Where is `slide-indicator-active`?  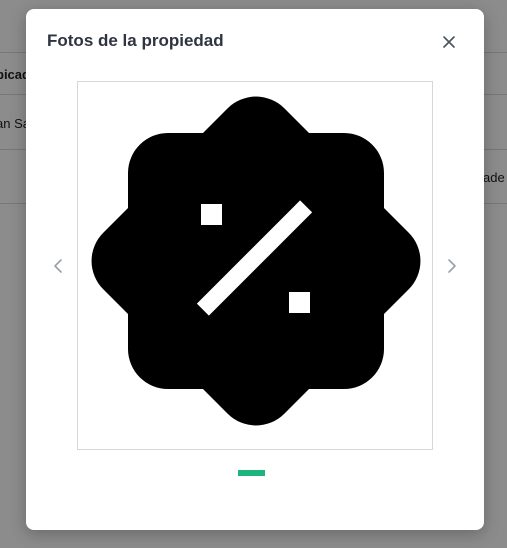 slide-indicator-active is located at coordinates (251, 473).